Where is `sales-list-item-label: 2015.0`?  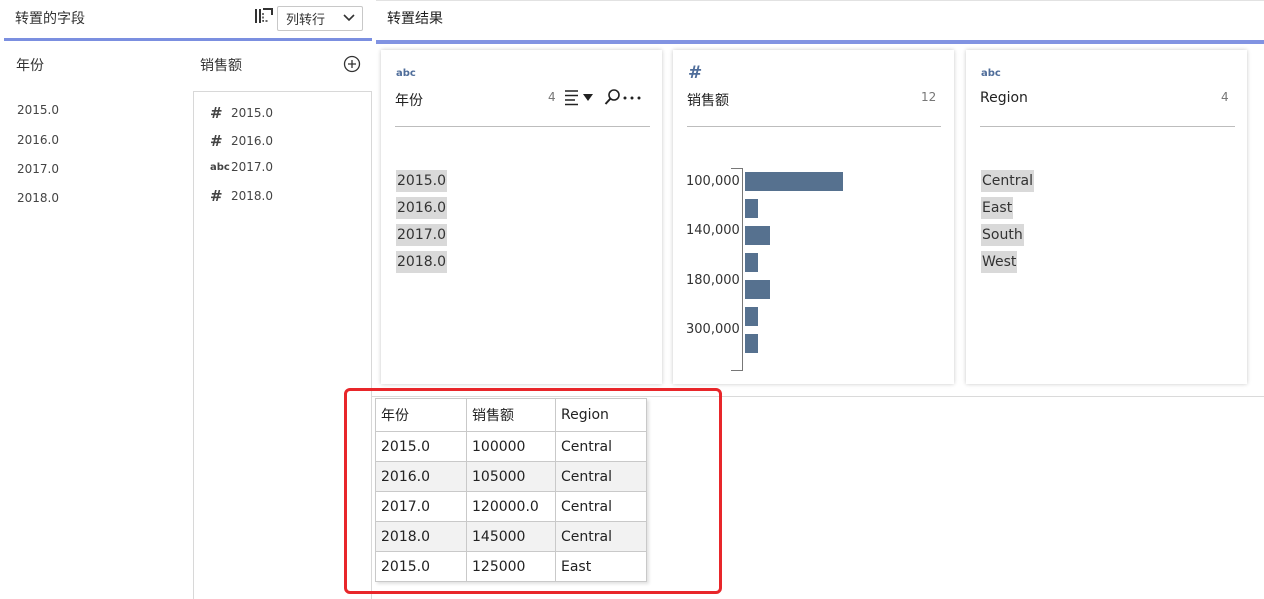 sales-list-item-label: 2015.0 is located at coordinates (252, 113).